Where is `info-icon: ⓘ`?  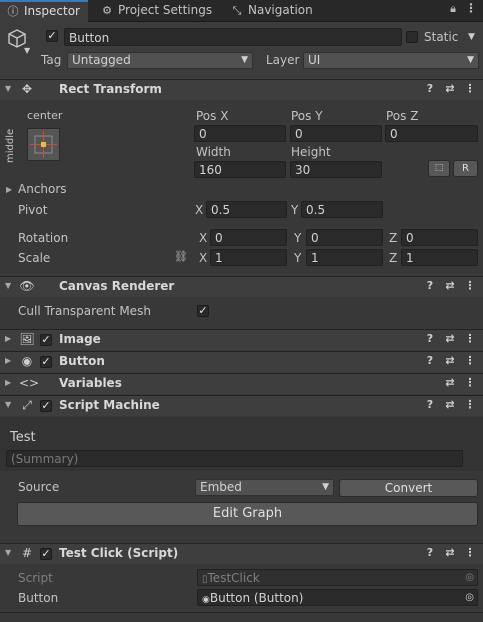 info-icon: ⓘ is located at coordinates (13, 11).